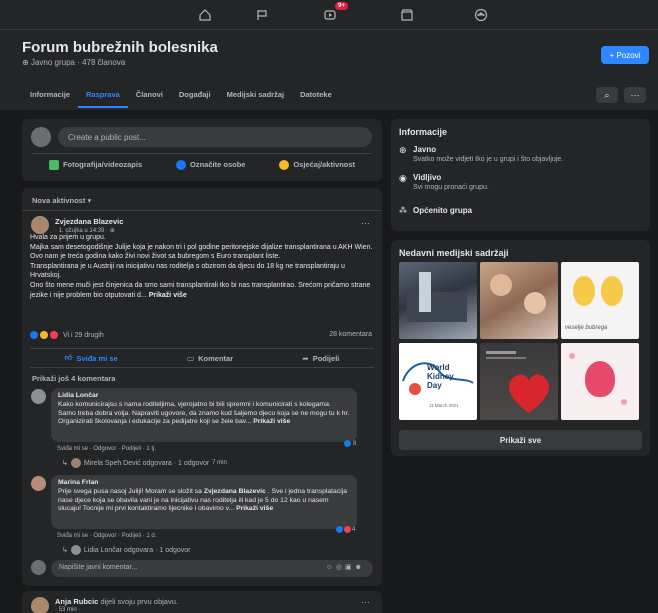 This screenshot has width=658, height=613. Describe the element at coordinates (76, 601) in the screenshot. I see `post-author: Anja Rubcic` at that location.